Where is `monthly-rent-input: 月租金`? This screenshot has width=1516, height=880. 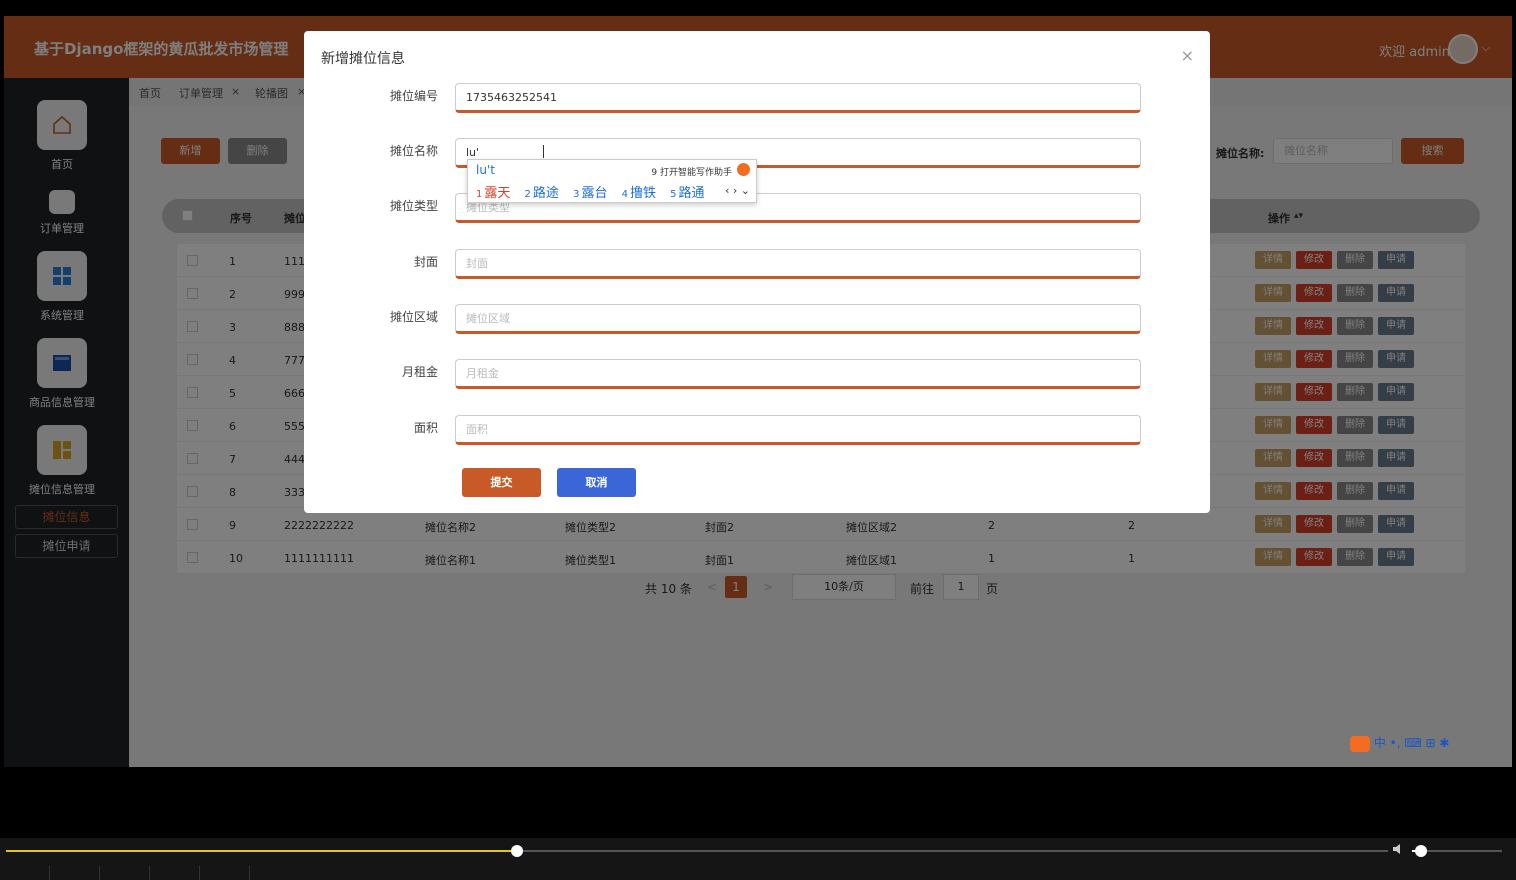 monthly-rent-input: 月租金 is located at coordinates (798, 374).